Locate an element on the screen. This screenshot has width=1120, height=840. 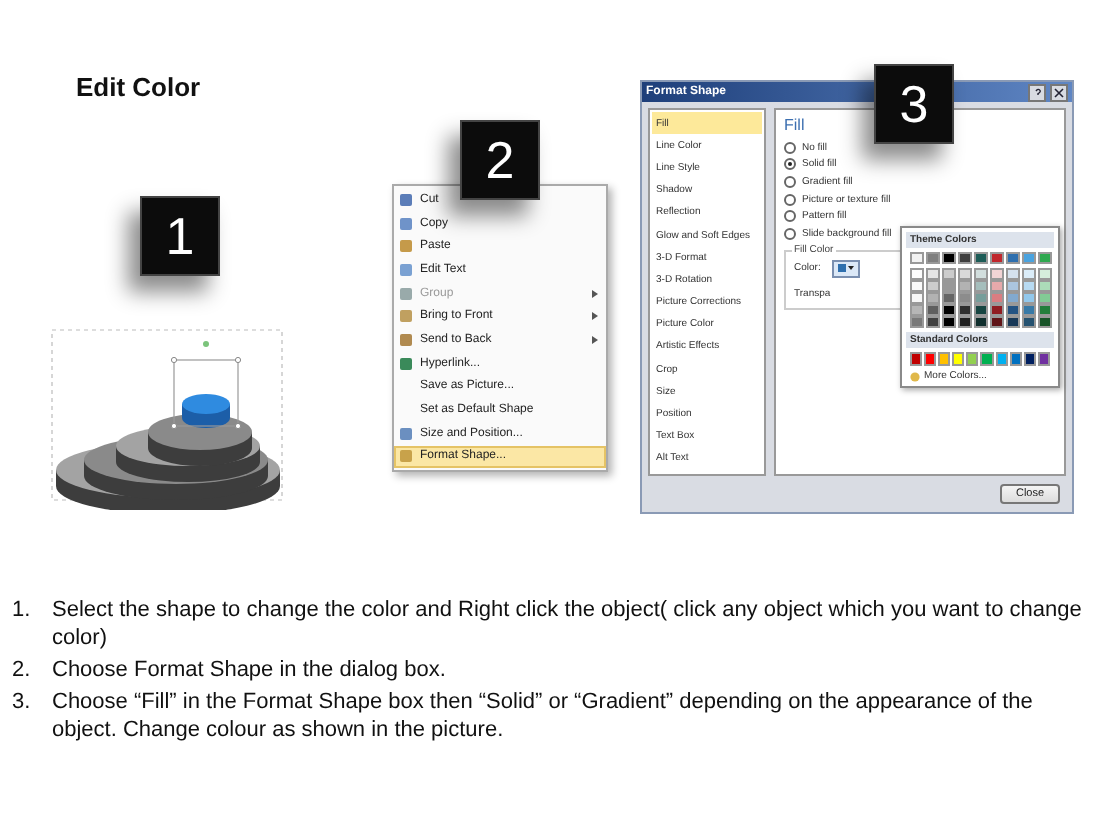
close-button is located at coordinates (1059, 92).